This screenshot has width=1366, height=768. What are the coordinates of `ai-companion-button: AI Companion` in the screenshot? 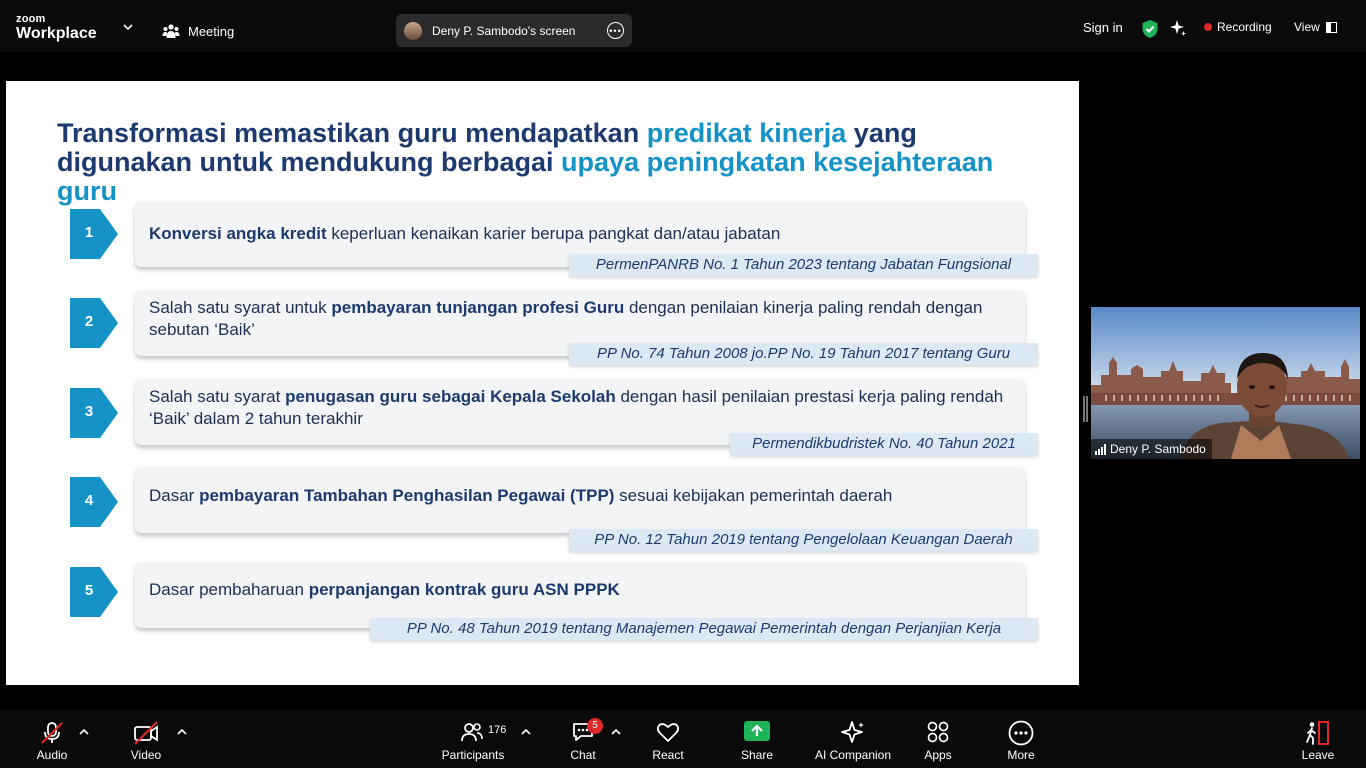 It's located at (853, 739).